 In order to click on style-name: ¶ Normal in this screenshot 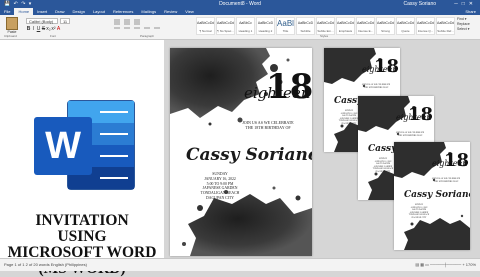, I will do `click(205, 31)`.